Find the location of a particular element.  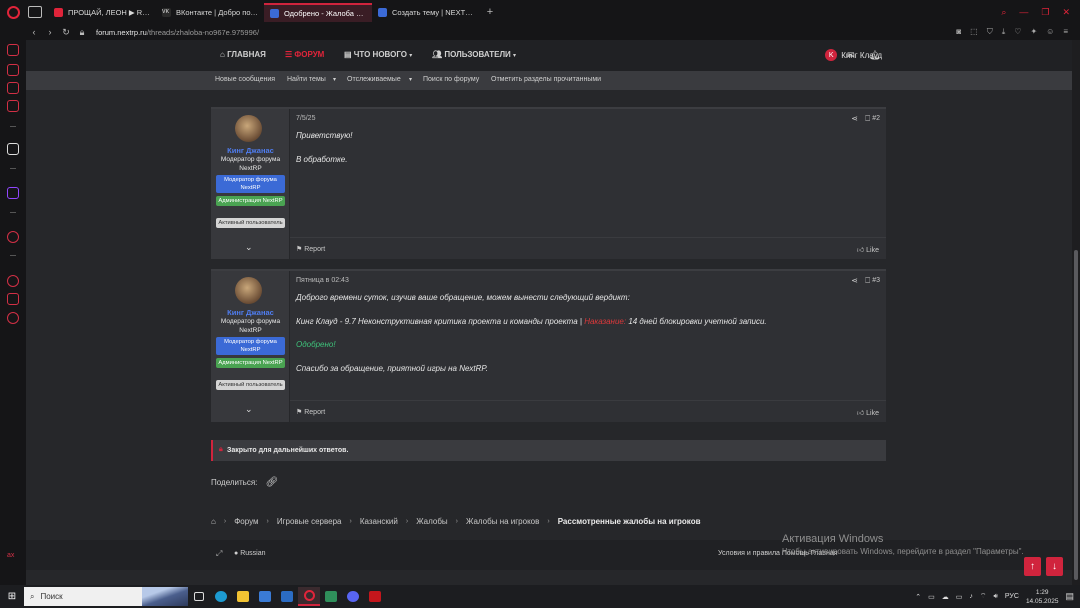

post-date: 7/5/25 is located at coordinates (305, 118).